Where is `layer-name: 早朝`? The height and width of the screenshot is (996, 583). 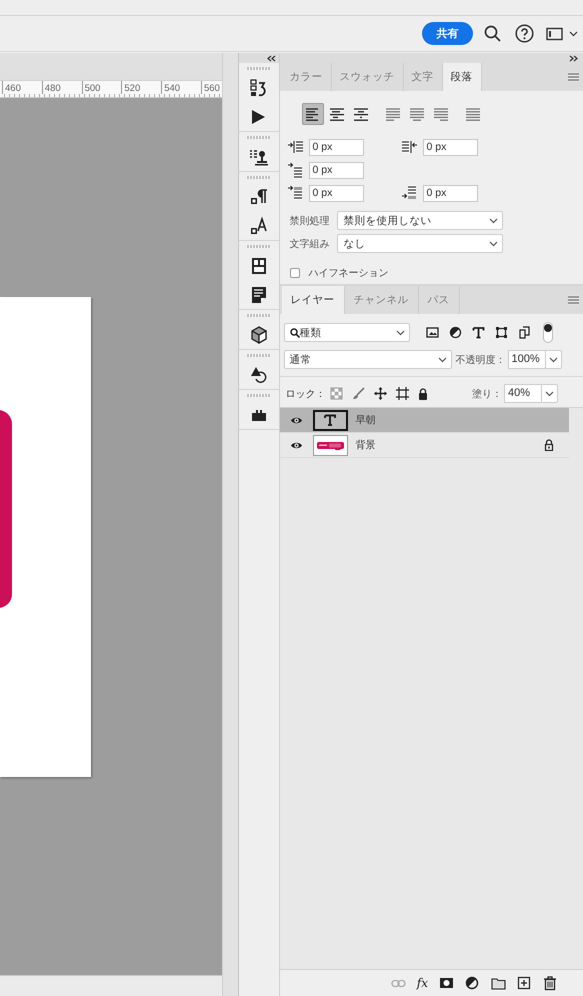 layer-name: 早朝 is located at coordinates (366, 420).